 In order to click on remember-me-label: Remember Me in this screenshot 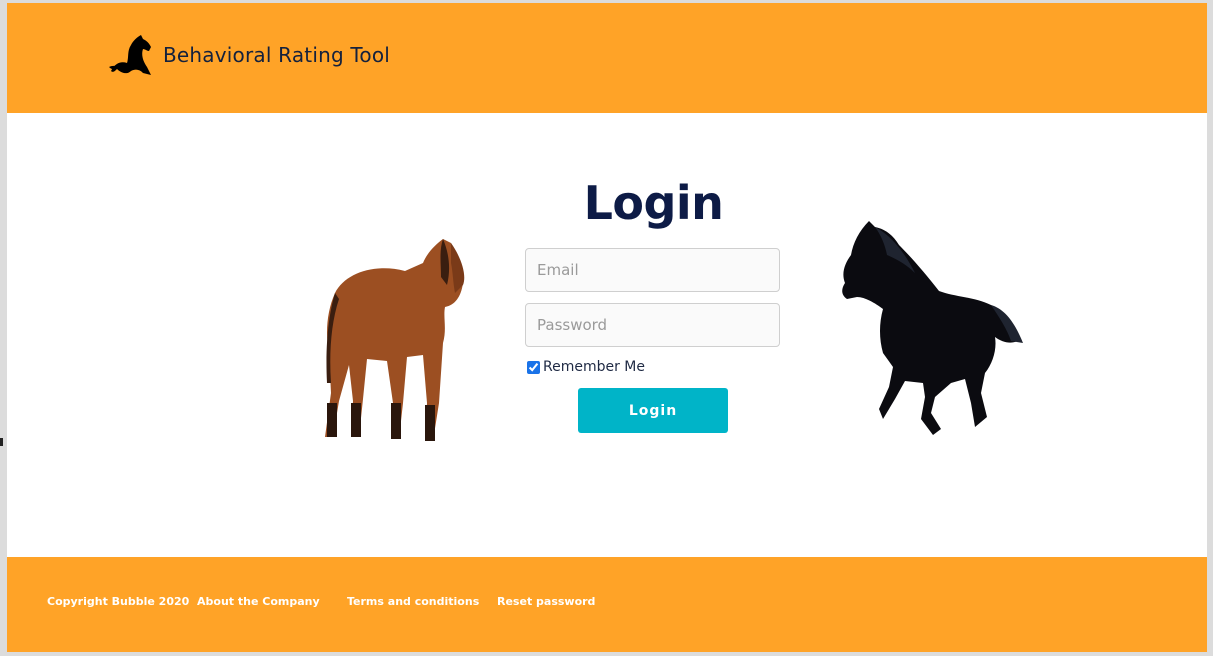, I will do `click(594, 367)`.